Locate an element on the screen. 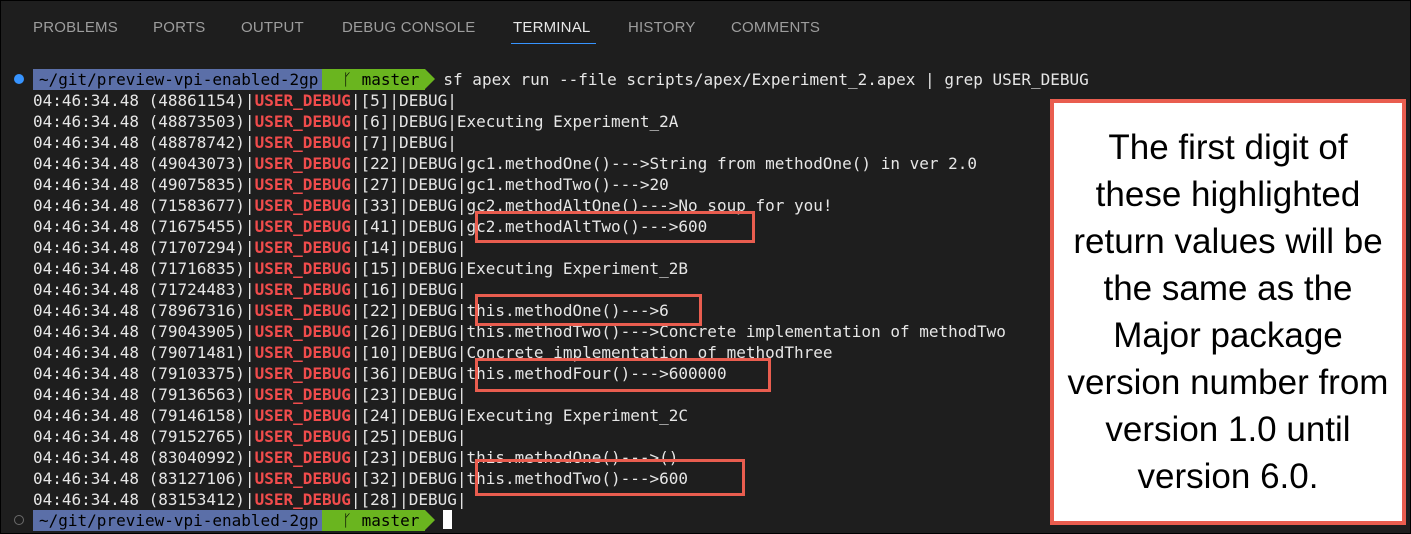  log-message: |[27]|DEBUG|gc1.methodTwo()--->20 is located at coordinates (509, 184).